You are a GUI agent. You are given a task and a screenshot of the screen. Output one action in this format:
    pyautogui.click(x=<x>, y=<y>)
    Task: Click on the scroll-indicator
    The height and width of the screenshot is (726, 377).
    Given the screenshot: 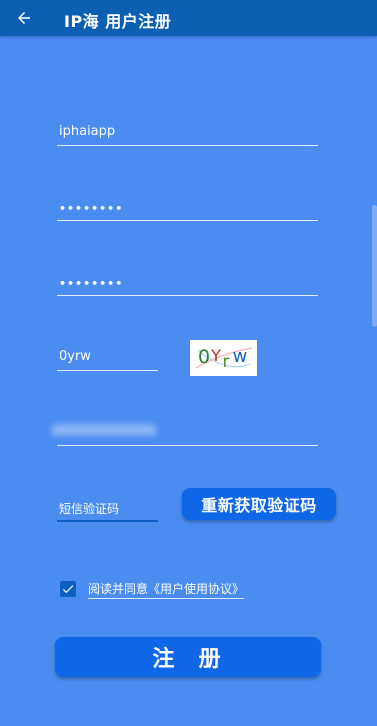 What is the action you would take?
    pyautogui.click(x=374, y=266)
    